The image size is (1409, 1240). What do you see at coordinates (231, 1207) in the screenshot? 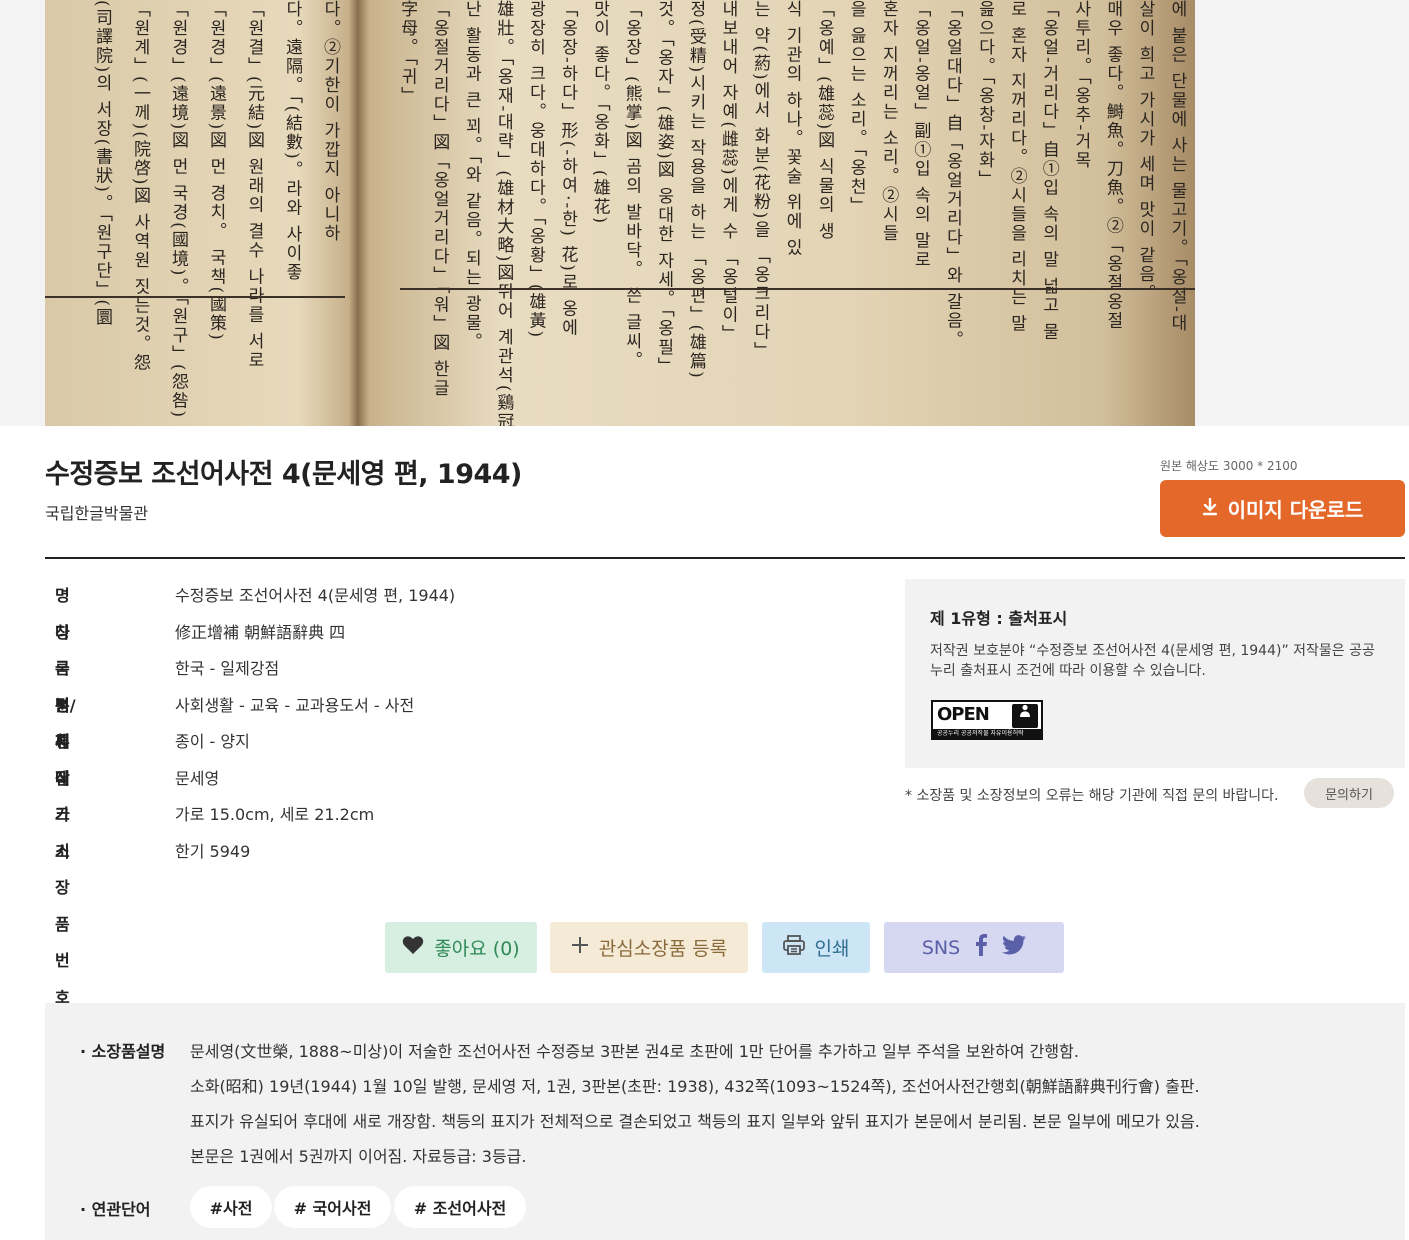
I see `tag-dictionary: #사전` at bounding box center [231, 1207].